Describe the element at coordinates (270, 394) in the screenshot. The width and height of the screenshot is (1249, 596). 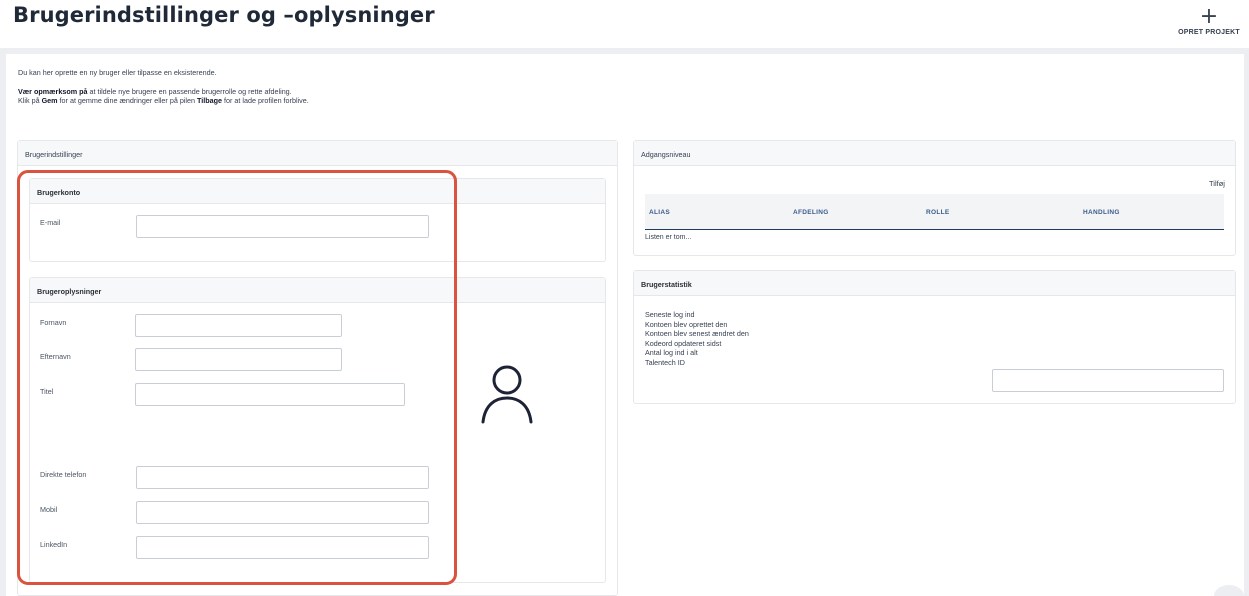
I see `job-title-field` at that location.